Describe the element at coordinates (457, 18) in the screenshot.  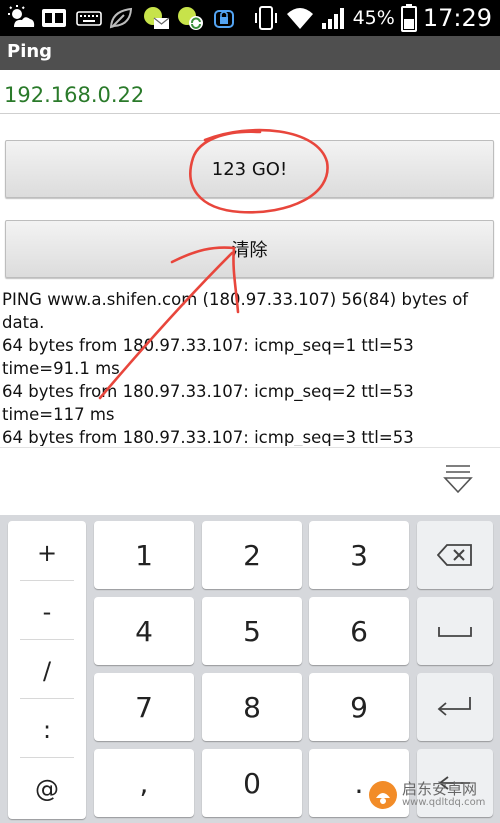
I see `clock: 17:29` at that location.